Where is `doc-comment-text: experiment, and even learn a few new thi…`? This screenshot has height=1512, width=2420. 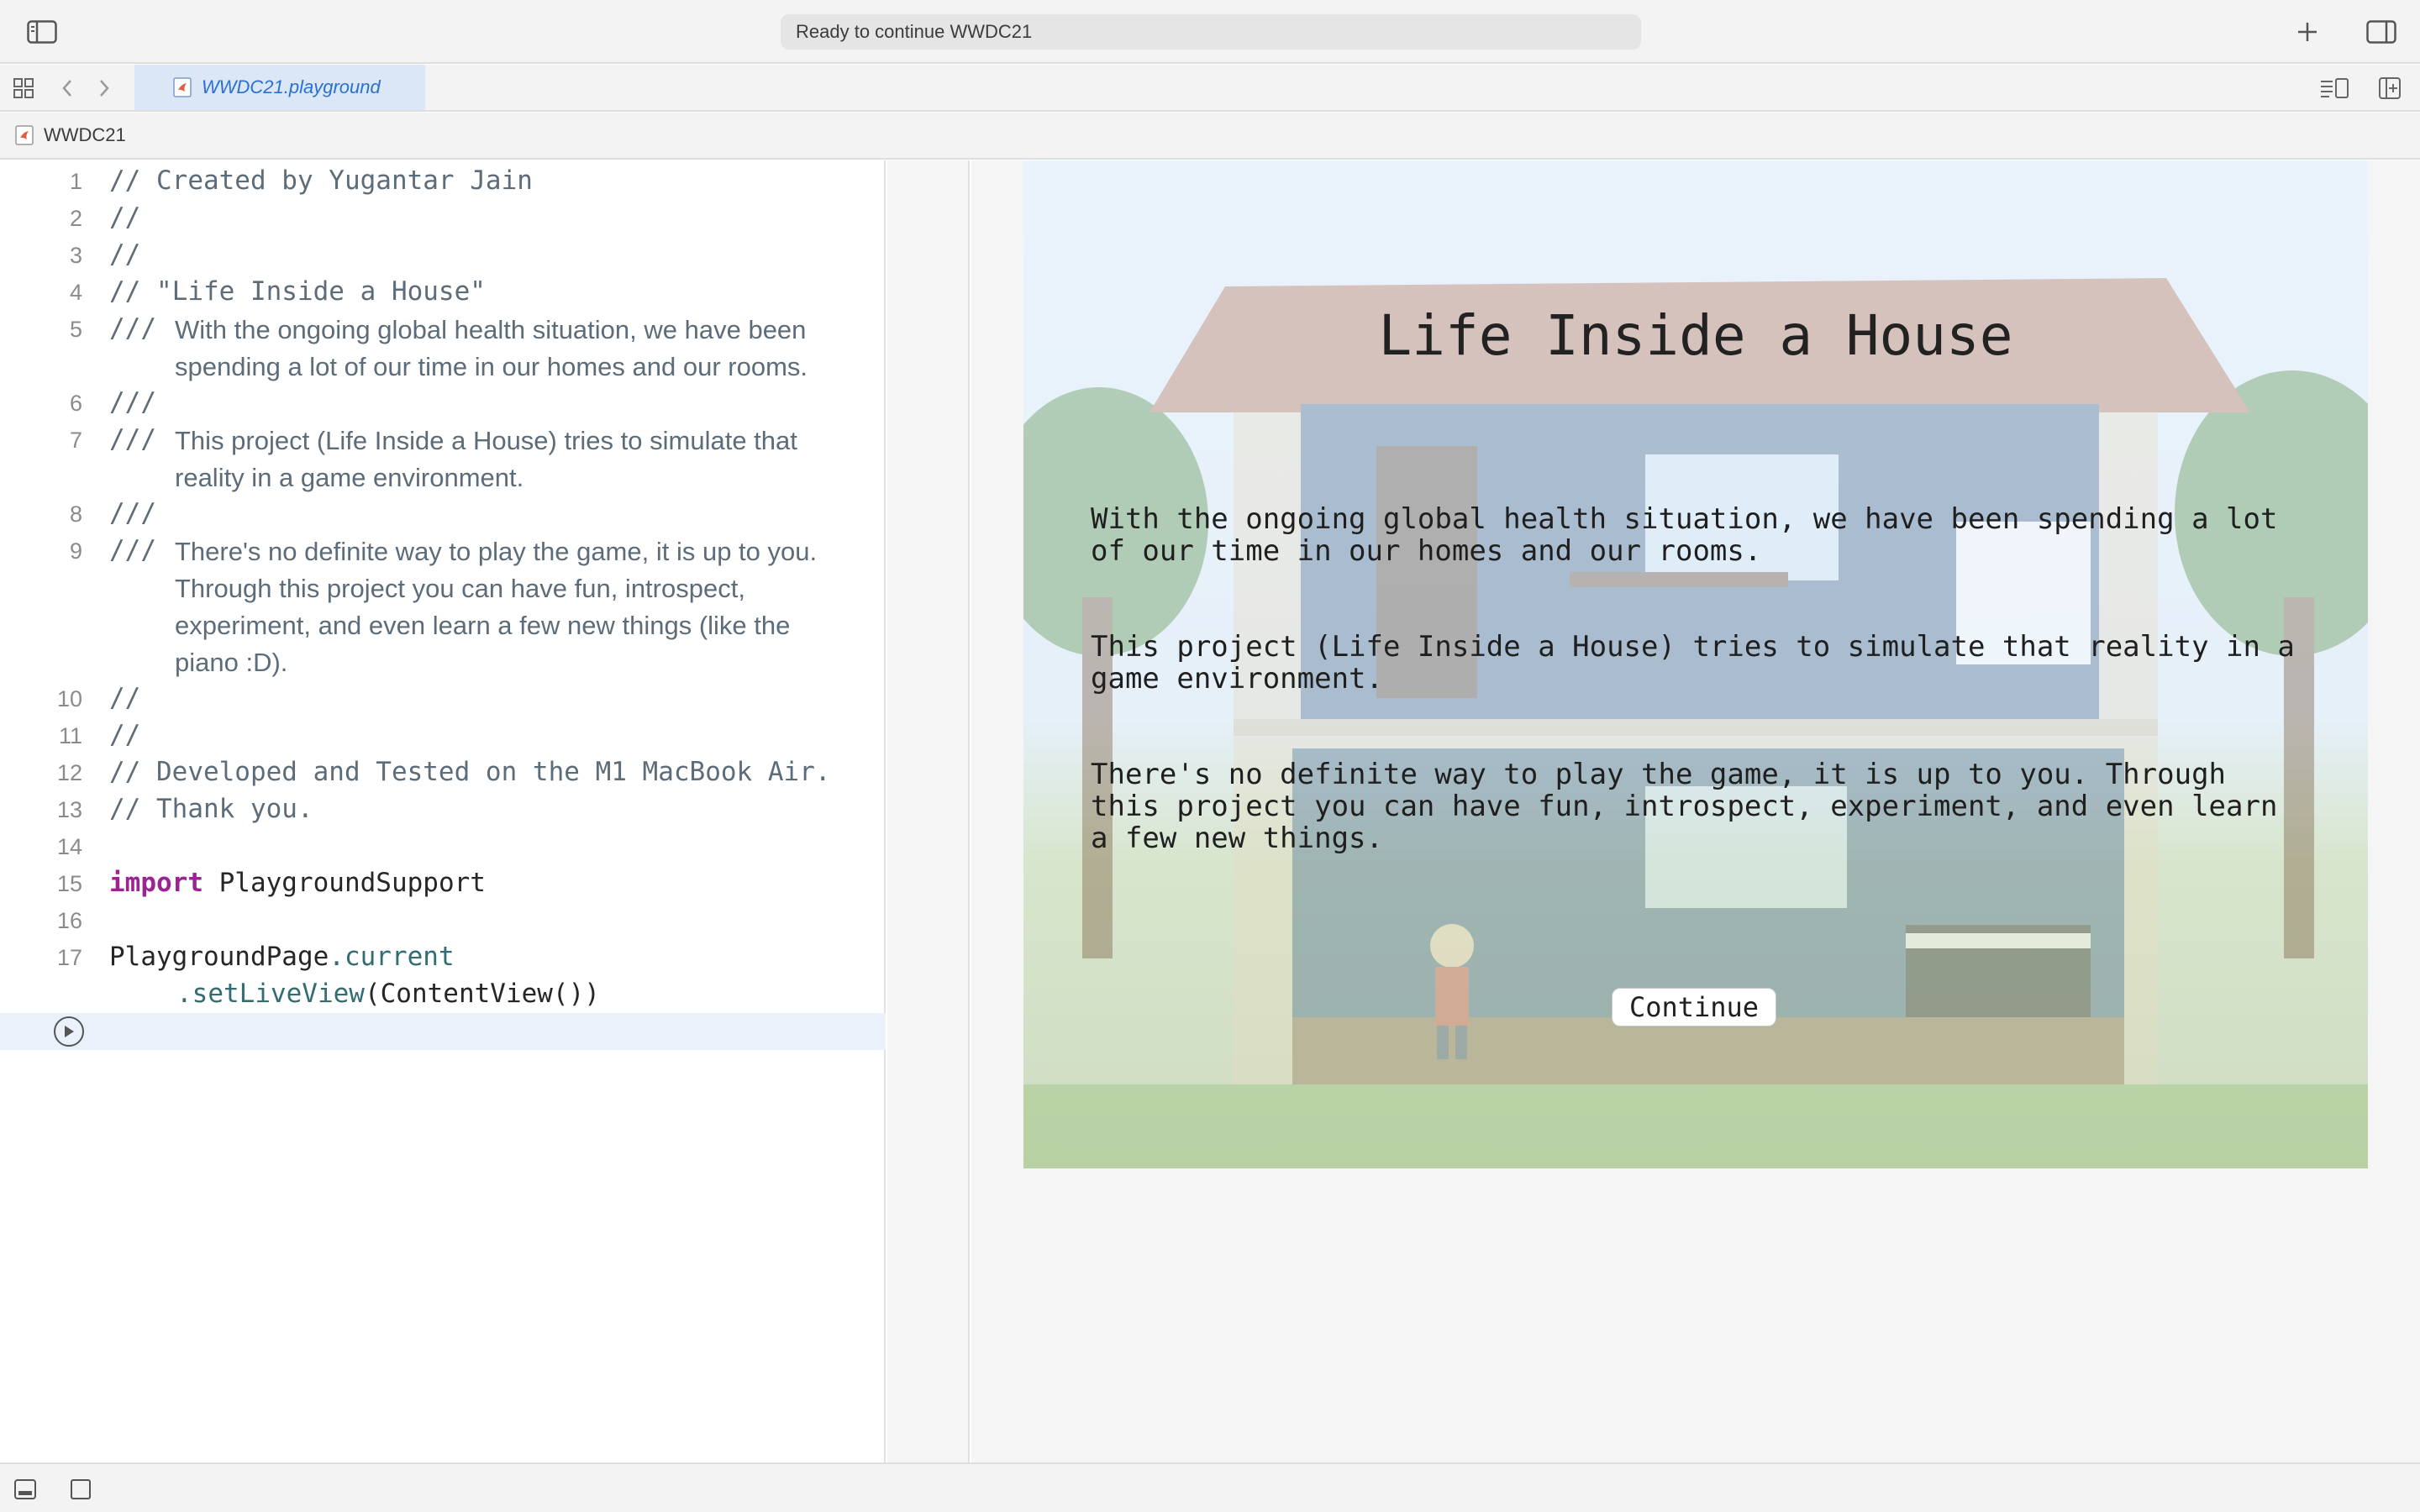 doc-comment-text: experiment, and even learn a few new thi… is located at coordinates (483, 625).